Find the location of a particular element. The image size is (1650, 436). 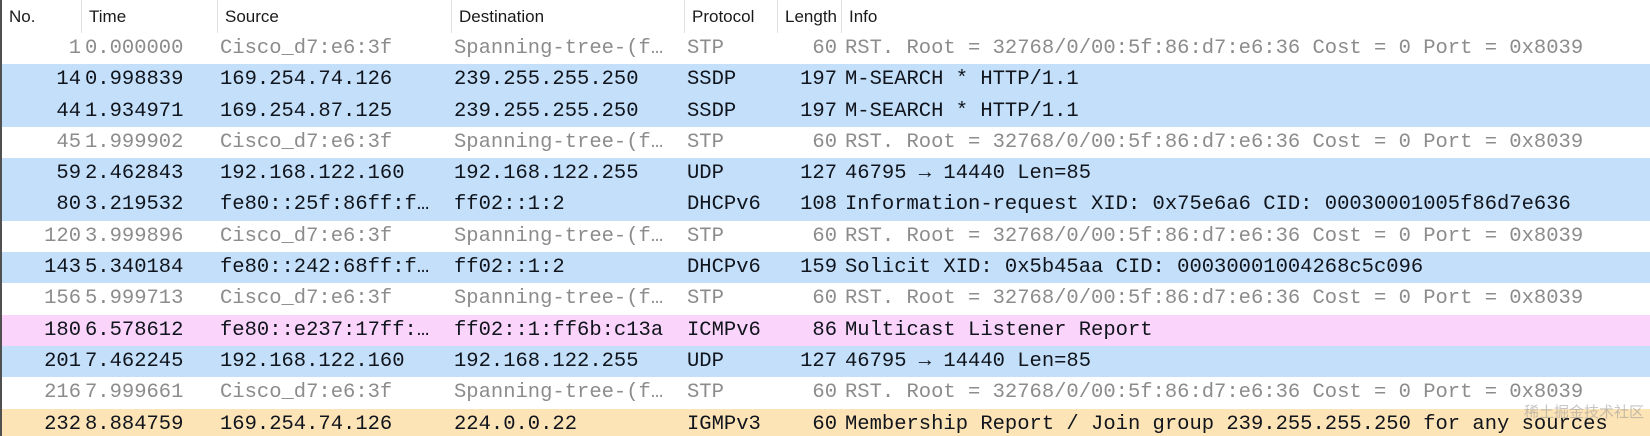

packet-info: 46795 → 14440 Len=85 is located at coordinates (968, 174).